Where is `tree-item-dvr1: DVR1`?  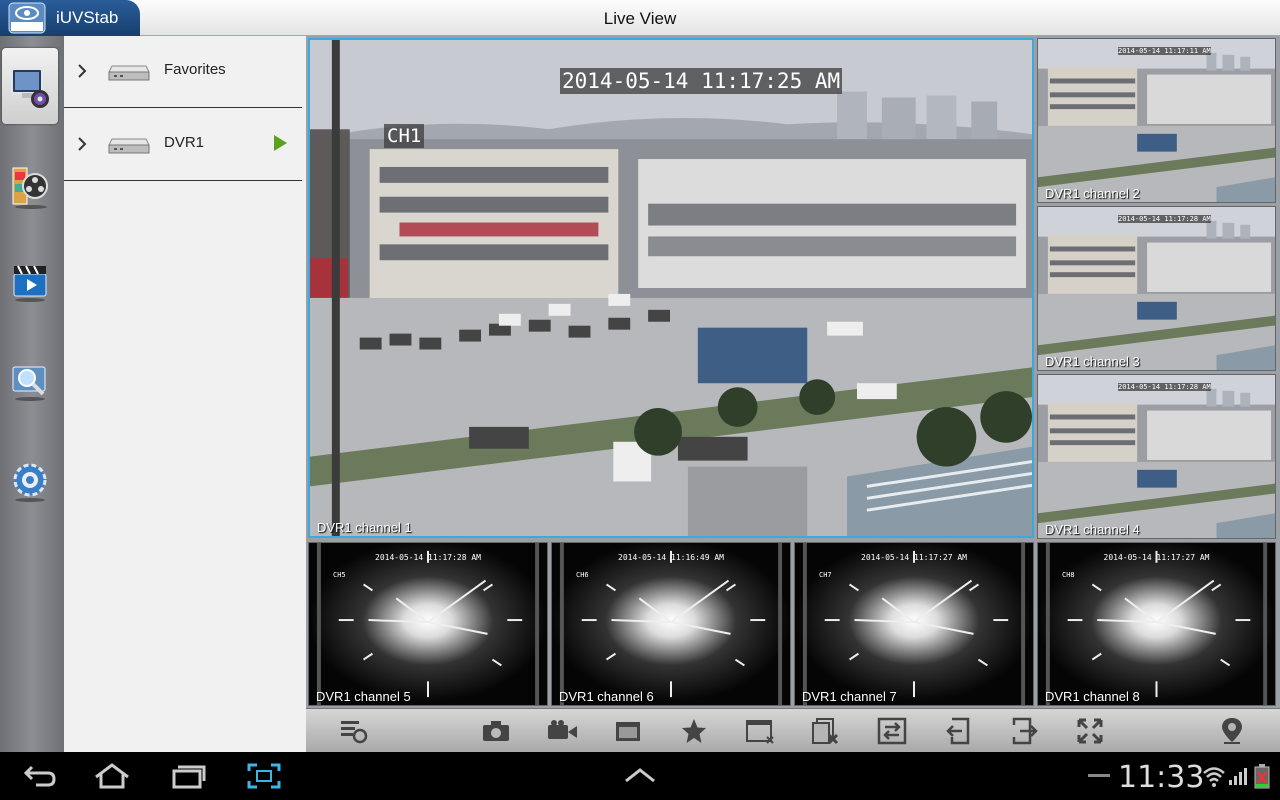 tree-item-dvr1: DVR1 is located at coordinates (183, 145).